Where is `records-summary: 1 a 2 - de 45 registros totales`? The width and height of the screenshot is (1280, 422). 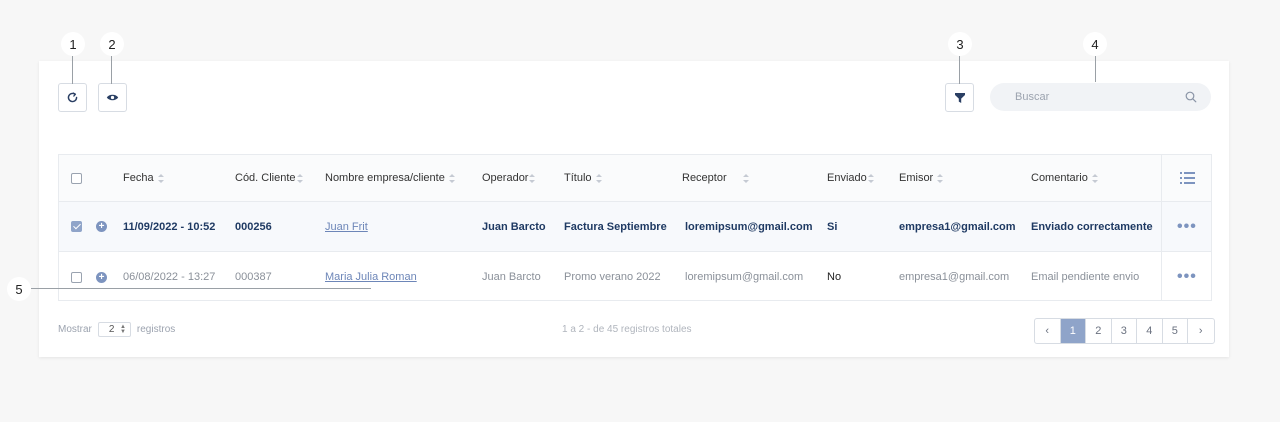 records-summary: 1 a 2 - de 45 registros totales is located at coordinates (627, 329).